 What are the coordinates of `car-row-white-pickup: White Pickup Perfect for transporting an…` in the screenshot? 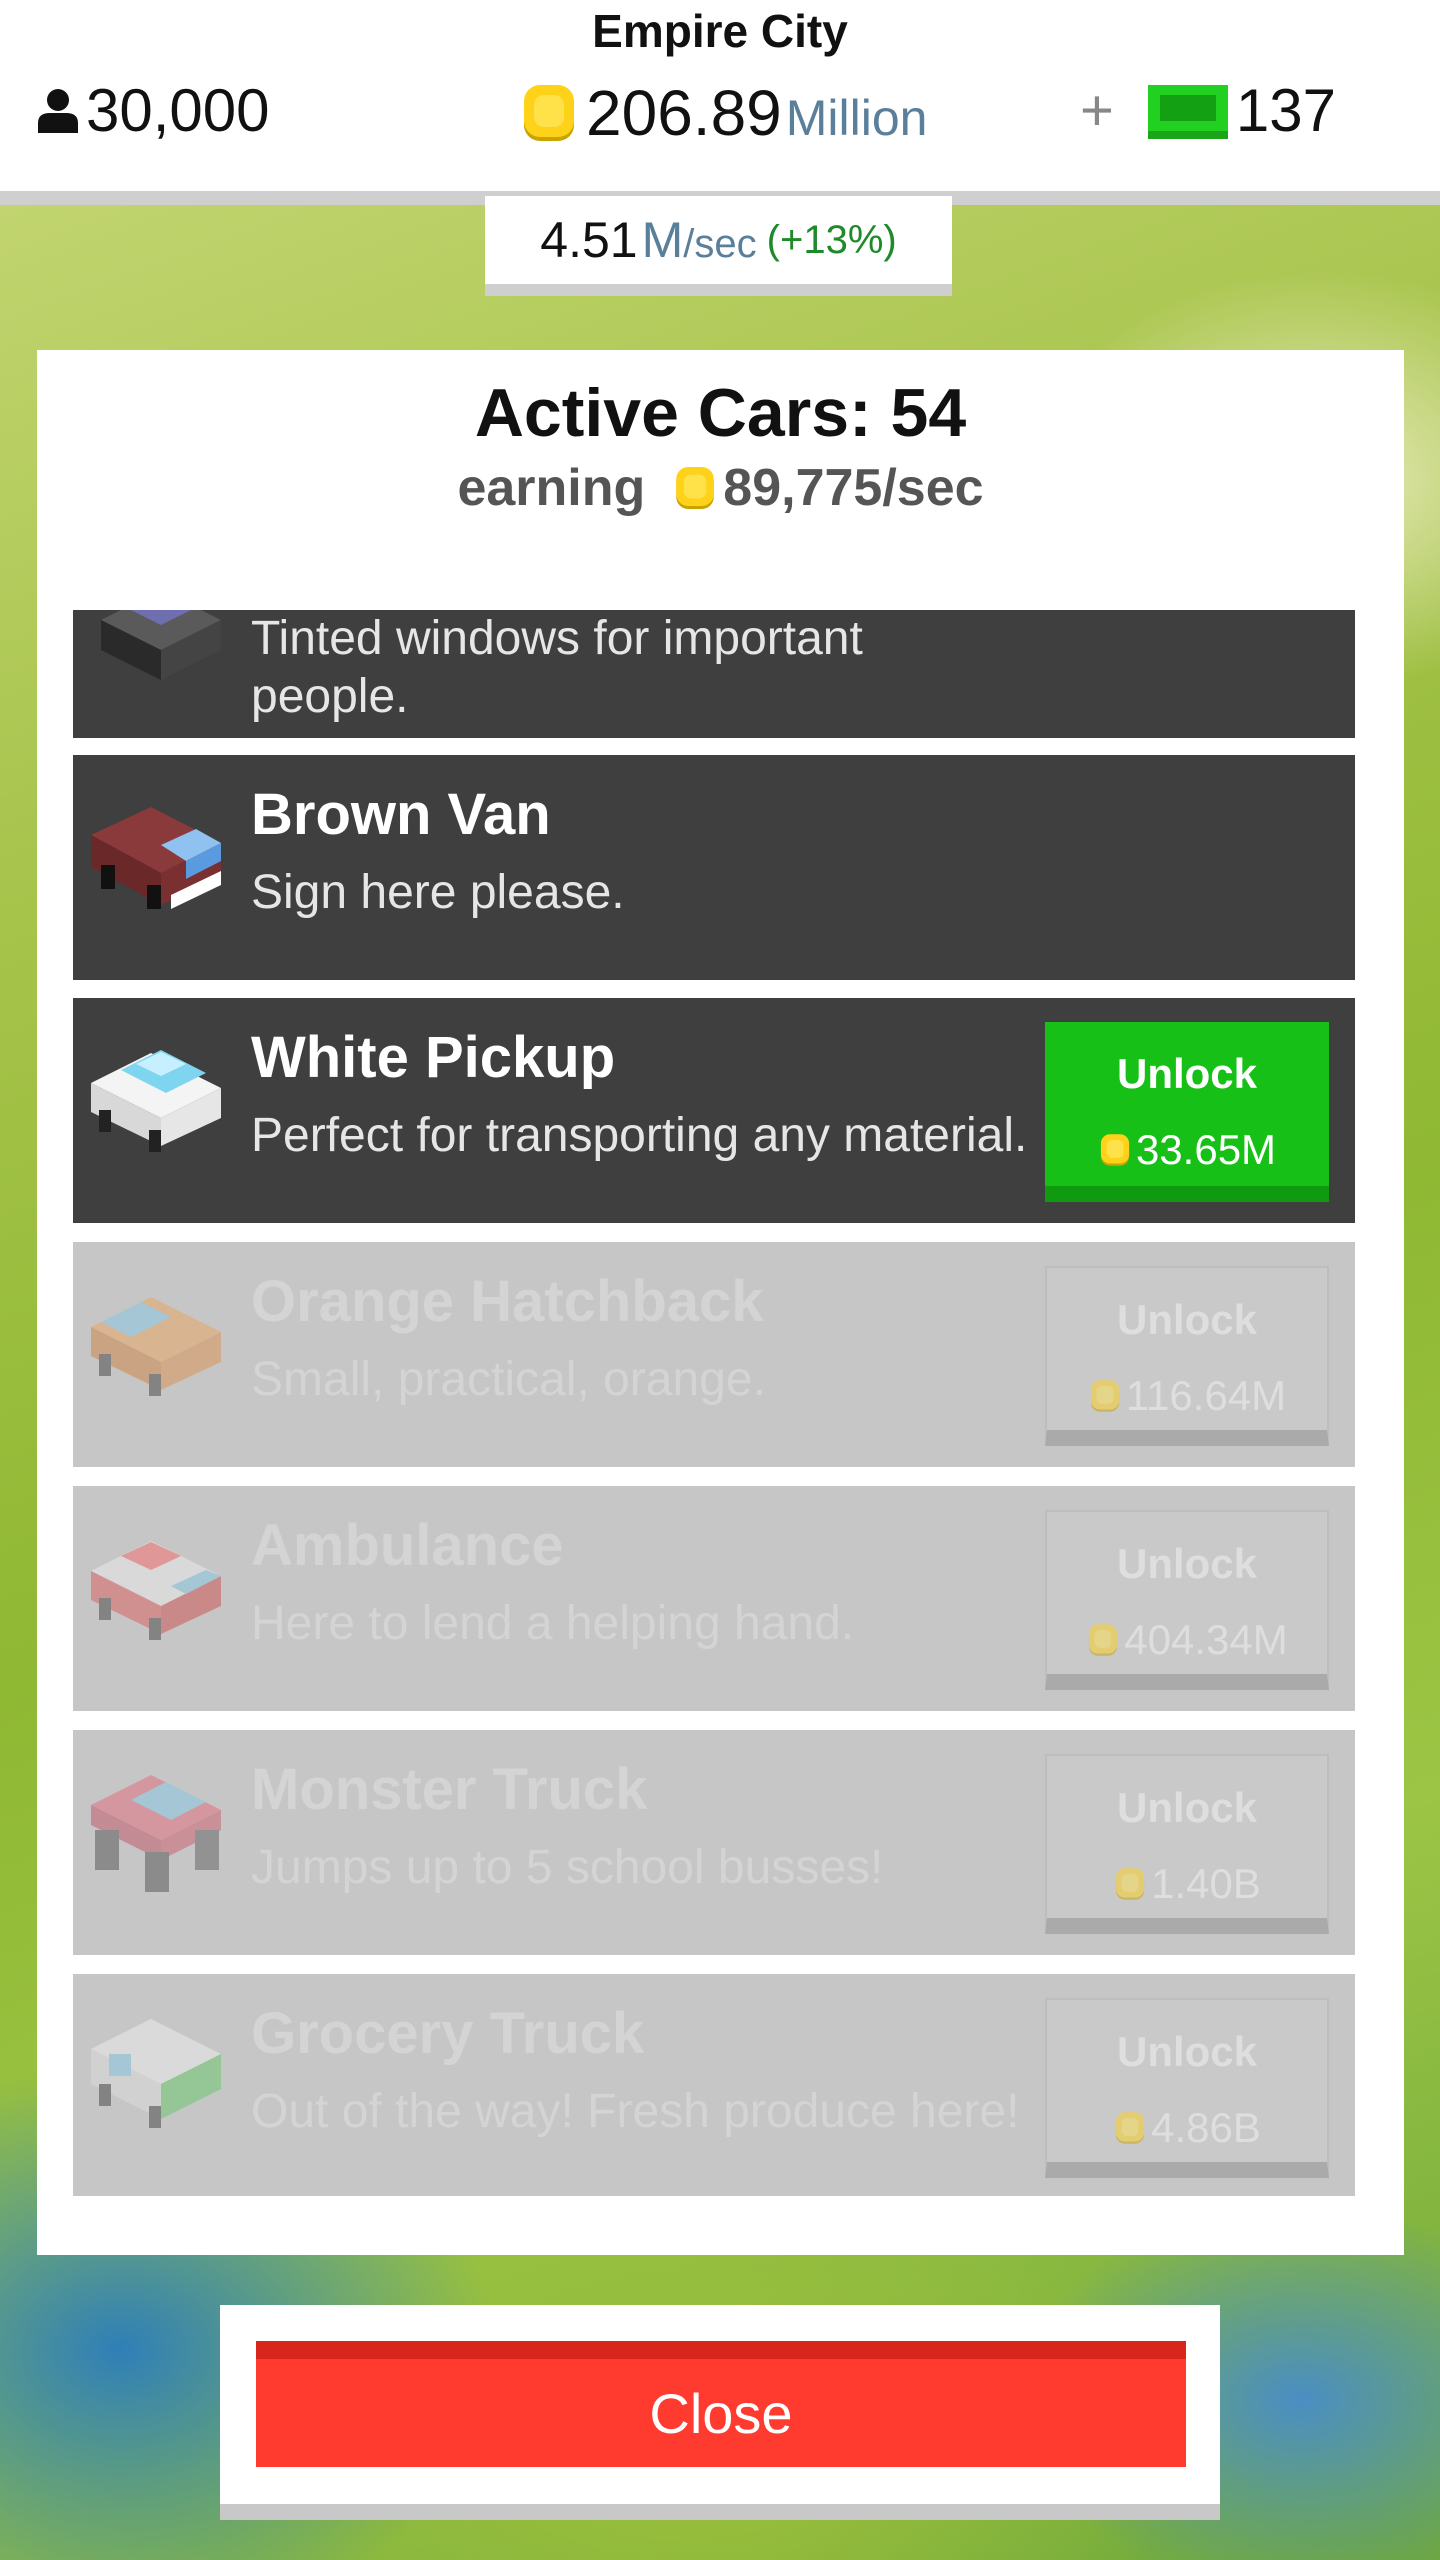 It's located at (714, 1110).